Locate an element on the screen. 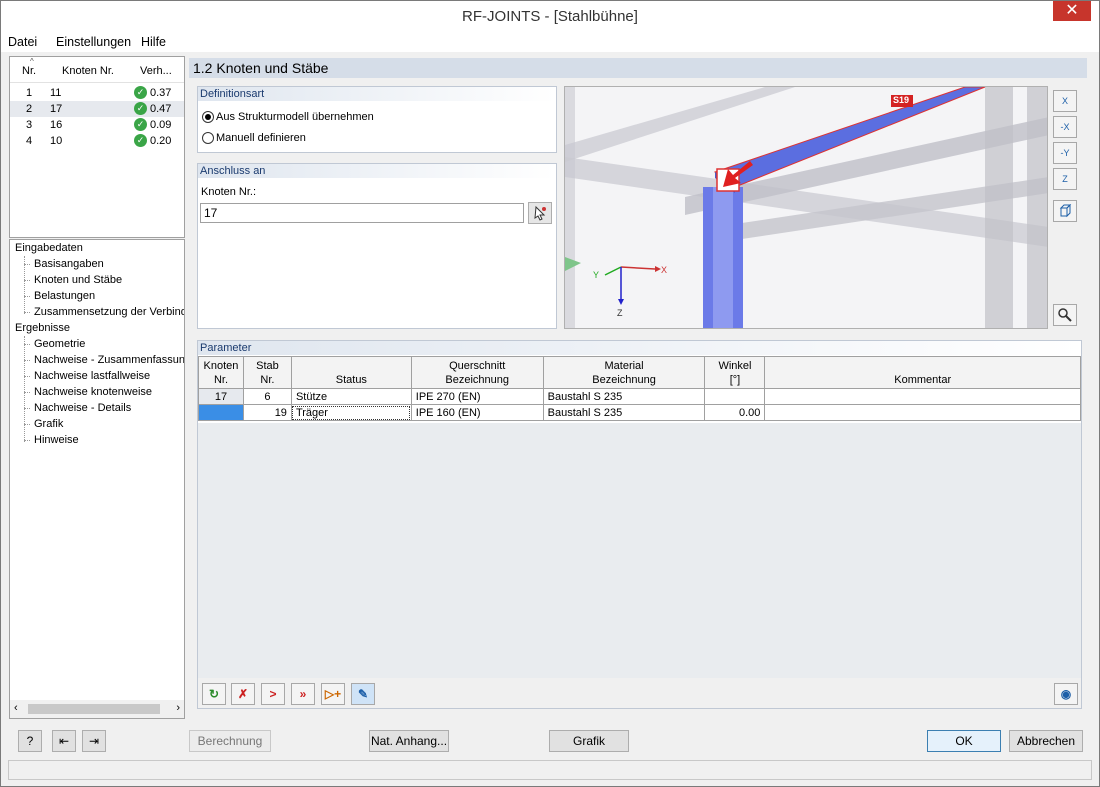  help-icon: ? is located at coordinates (30, 741).